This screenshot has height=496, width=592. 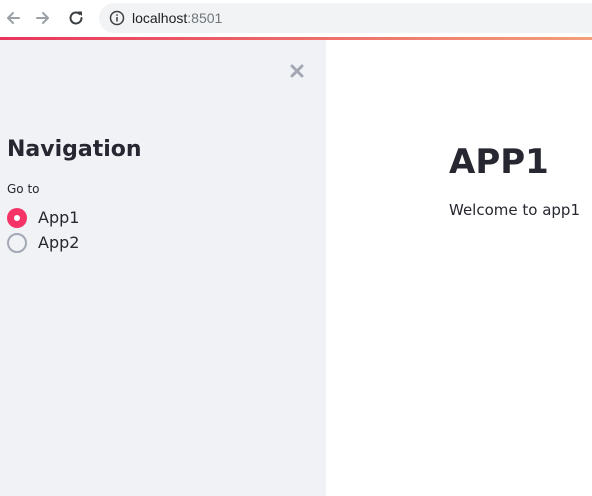 I want to click on sidebar-close-button, so click(x=297, y=71).